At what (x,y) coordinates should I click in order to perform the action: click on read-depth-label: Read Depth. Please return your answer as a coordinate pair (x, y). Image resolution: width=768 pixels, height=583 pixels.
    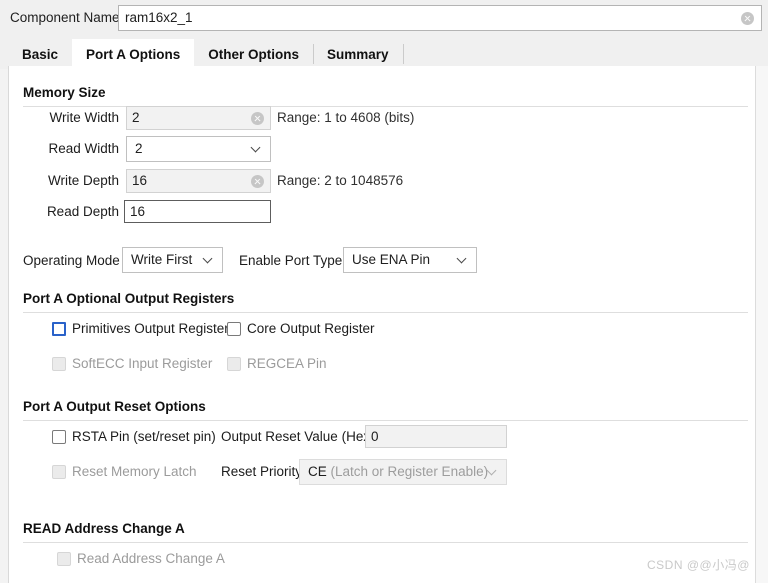
    Looking at the image, I should click on (82, 211).